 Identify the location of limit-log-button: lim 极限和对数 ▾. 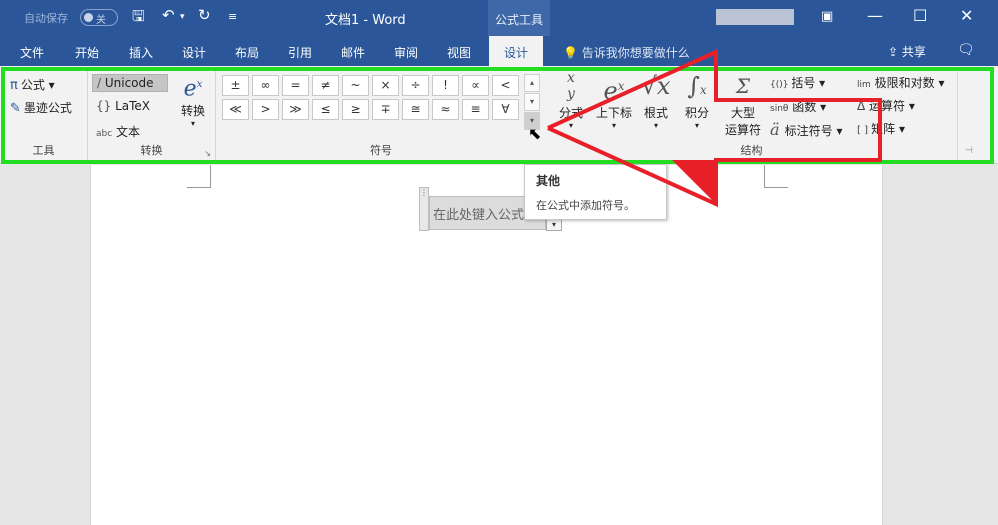
(900, 82).